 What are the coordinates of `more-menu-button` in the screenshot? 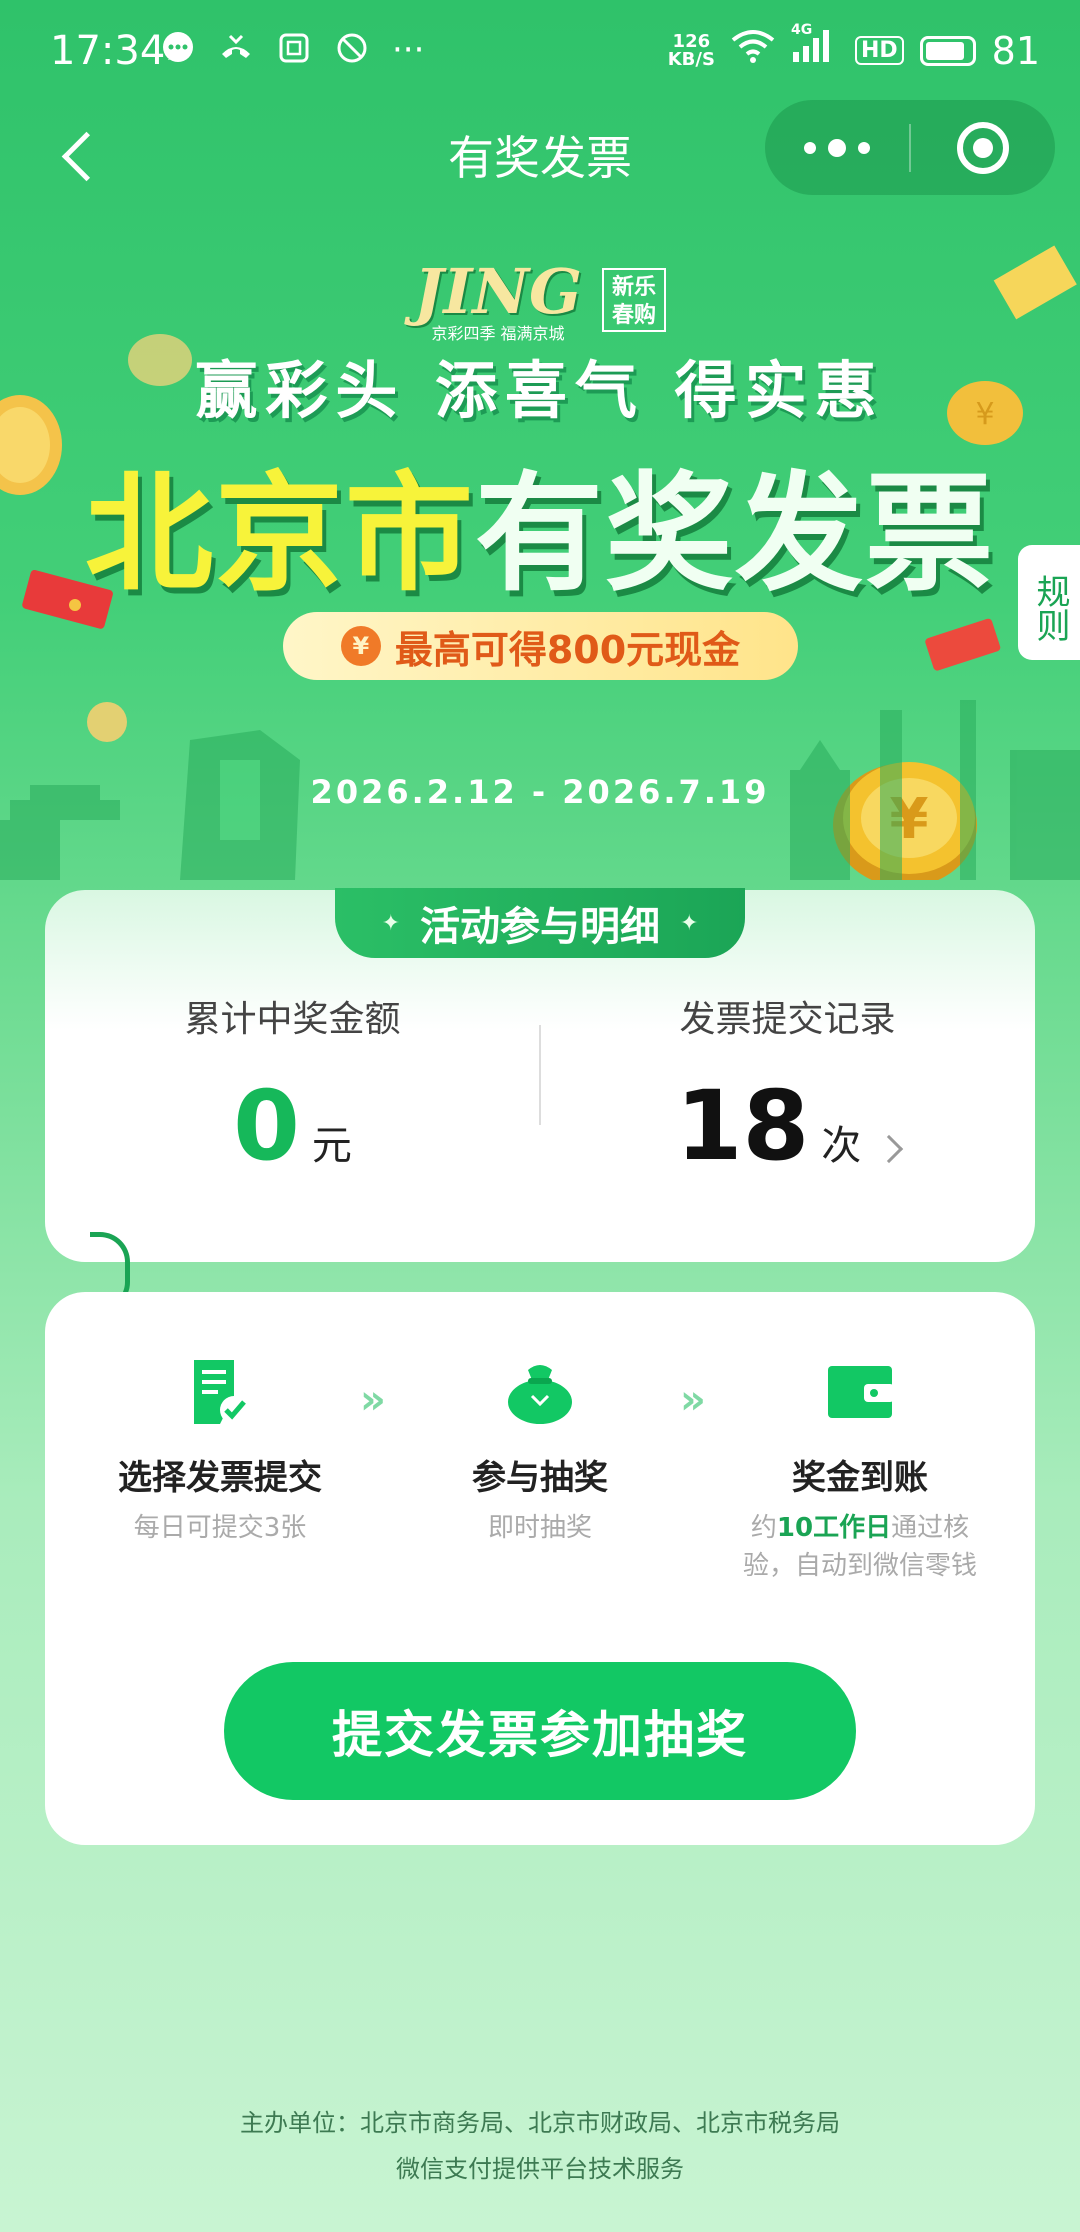 It's located at (837, 147).